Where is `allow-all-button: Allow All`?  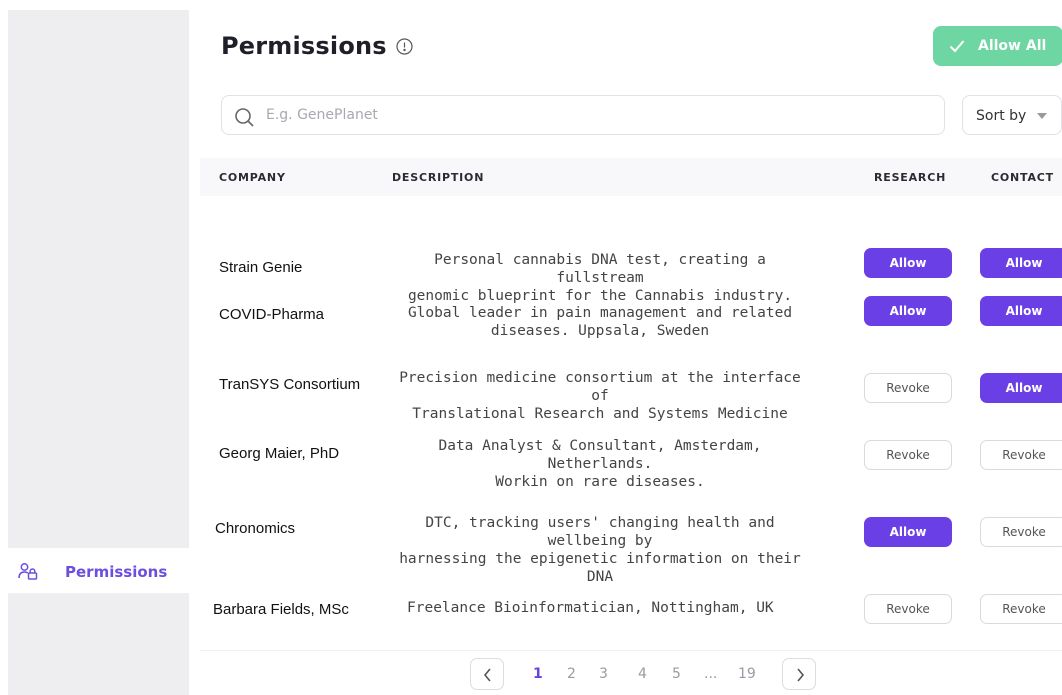 allow-all-button: Allow All is located at coordinates (997, 46).